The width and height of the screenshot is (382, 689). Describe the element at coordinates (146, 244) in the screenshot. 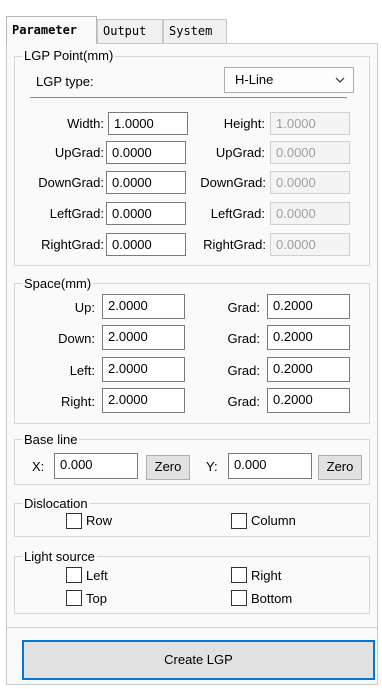

I see `rightgrad-field: 0.0000` at that location.